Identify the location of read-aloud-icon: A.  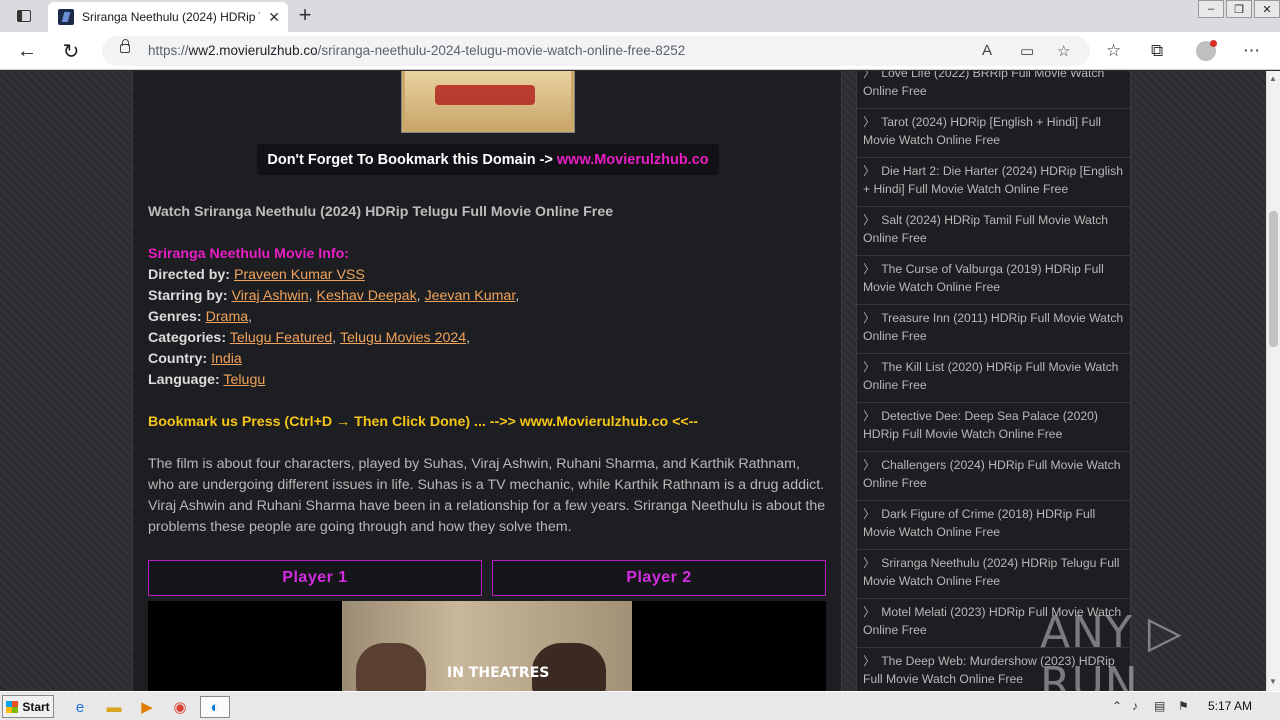
(987, 50).